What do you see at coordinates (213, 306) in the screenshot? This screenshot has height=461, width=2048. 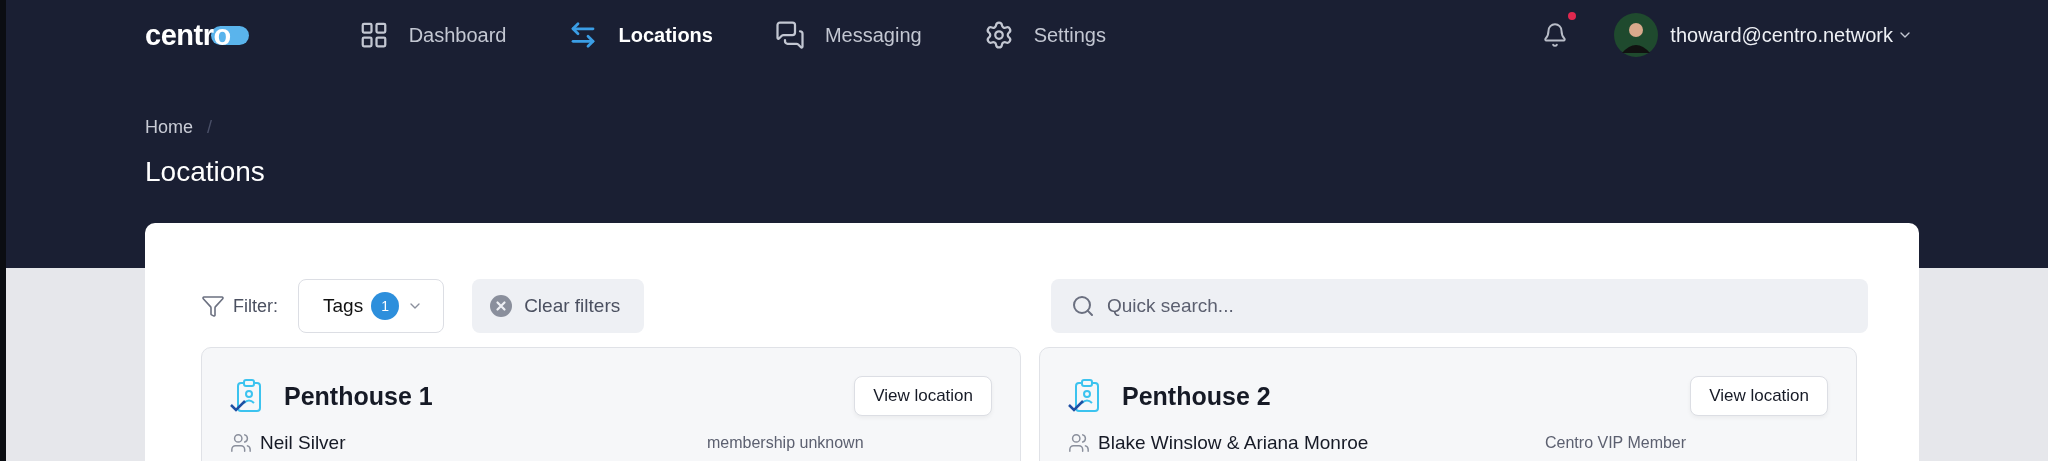 I see `filter-icon` at bounding box center [213, 306].